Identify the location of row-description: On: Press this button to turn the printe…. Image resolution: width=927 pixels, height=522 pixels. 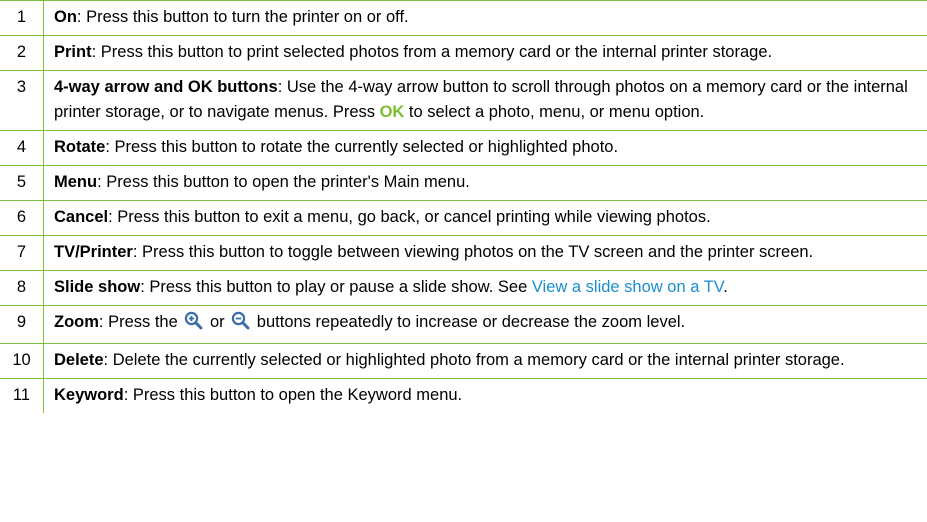
(485, 18).